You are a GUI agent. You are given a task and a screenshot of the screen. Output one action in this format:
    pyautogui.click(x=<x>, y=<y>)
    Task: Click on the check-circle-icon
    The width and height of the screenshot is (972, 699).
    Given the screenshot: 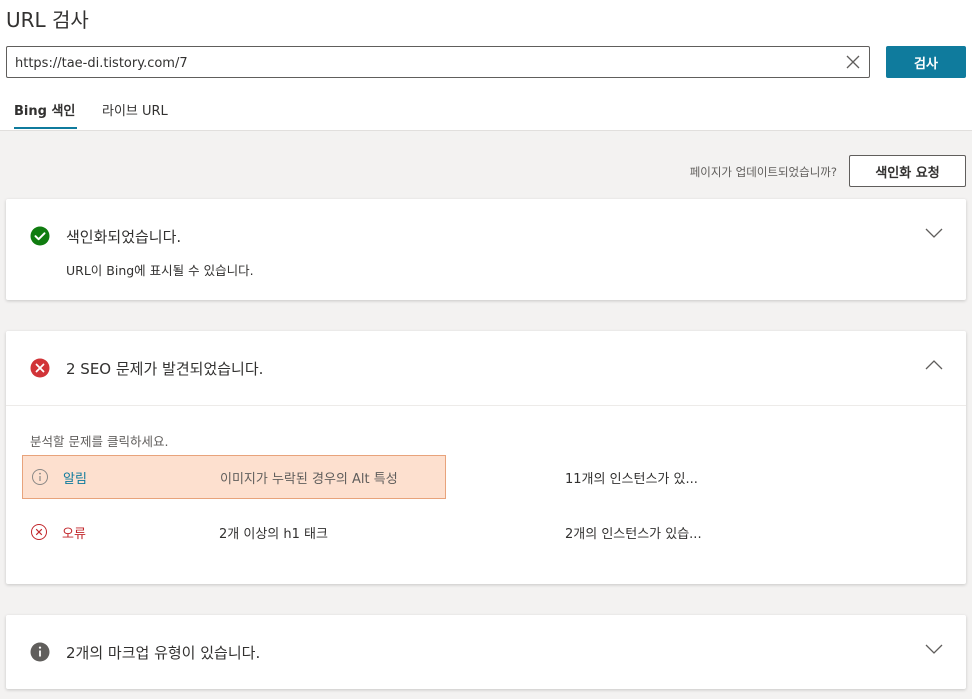 What is the action you would take?
    pyautogui.click(x=40, y=236)
    